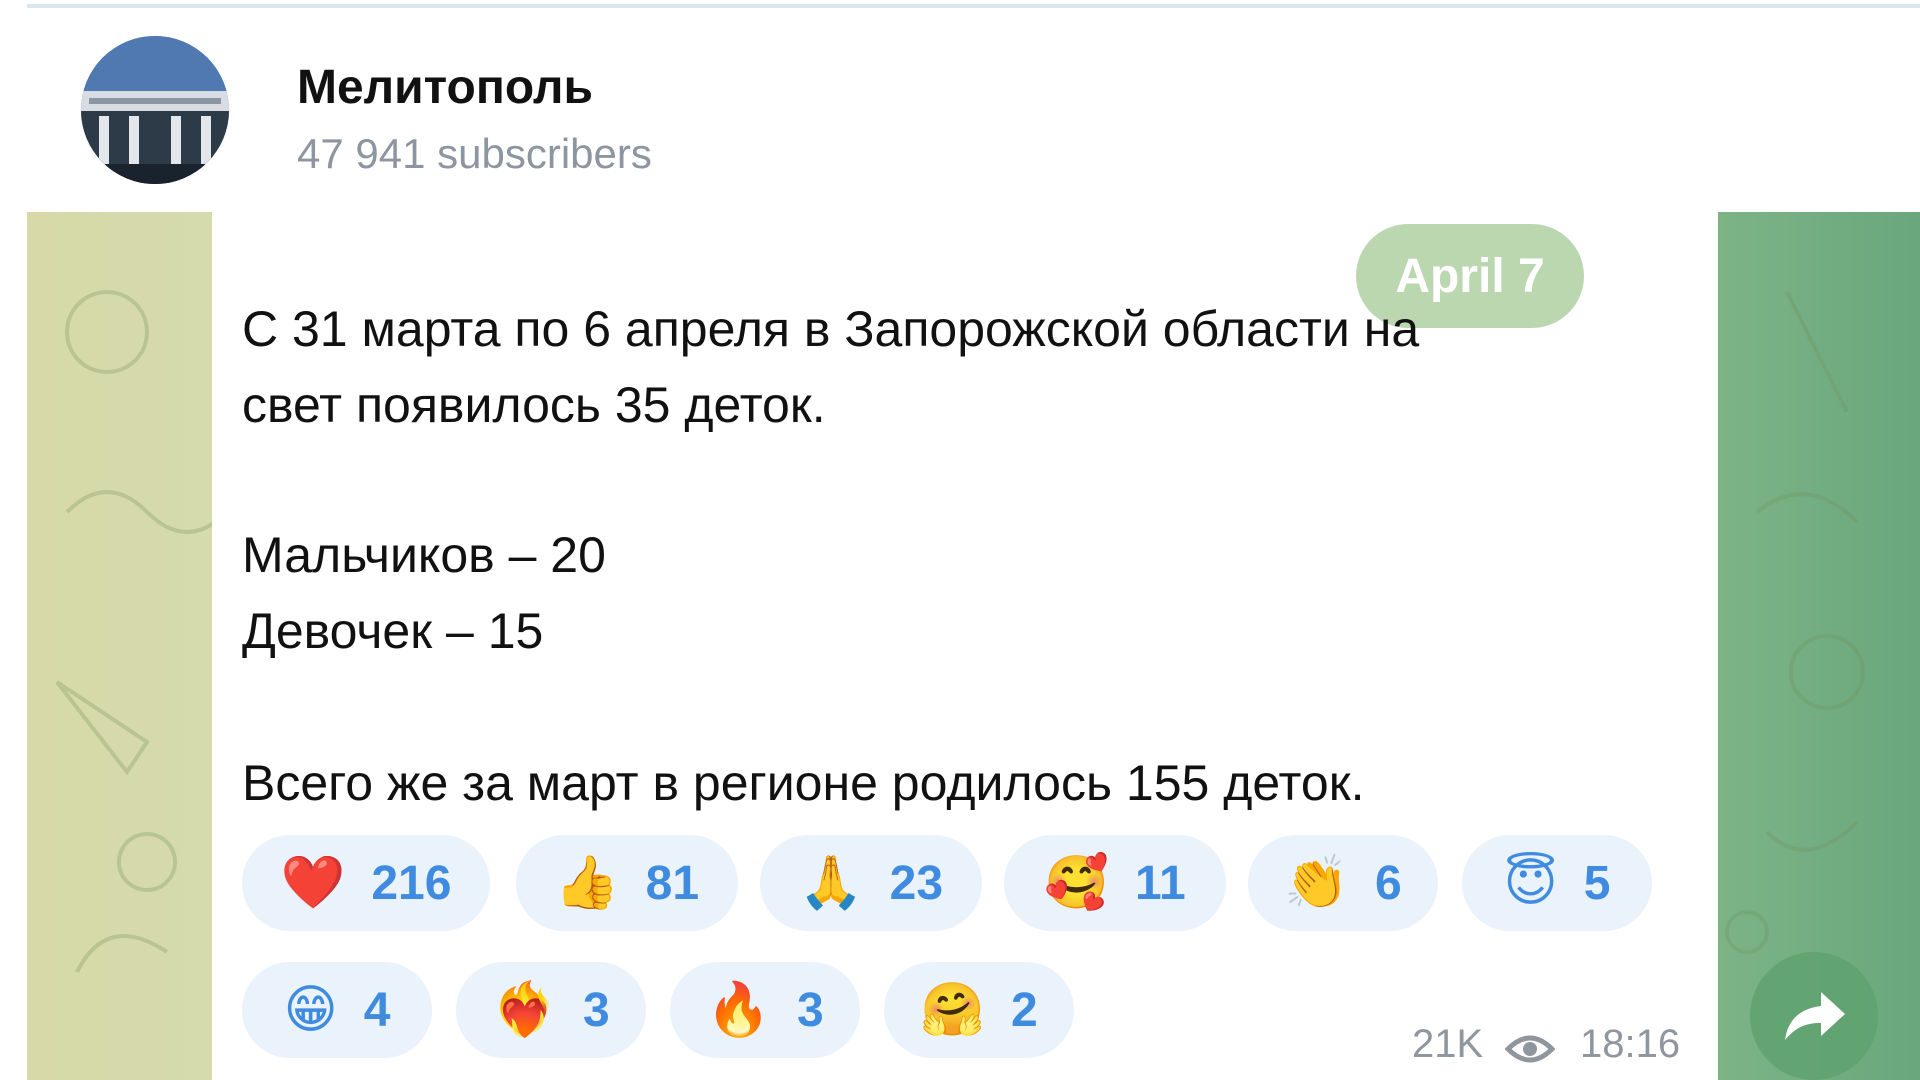 The height and width of the screenshot is (1080, 1920). Describe the element at coordinates (916, 883) in the screenshot. I see `reaction-count: 23` at that location.